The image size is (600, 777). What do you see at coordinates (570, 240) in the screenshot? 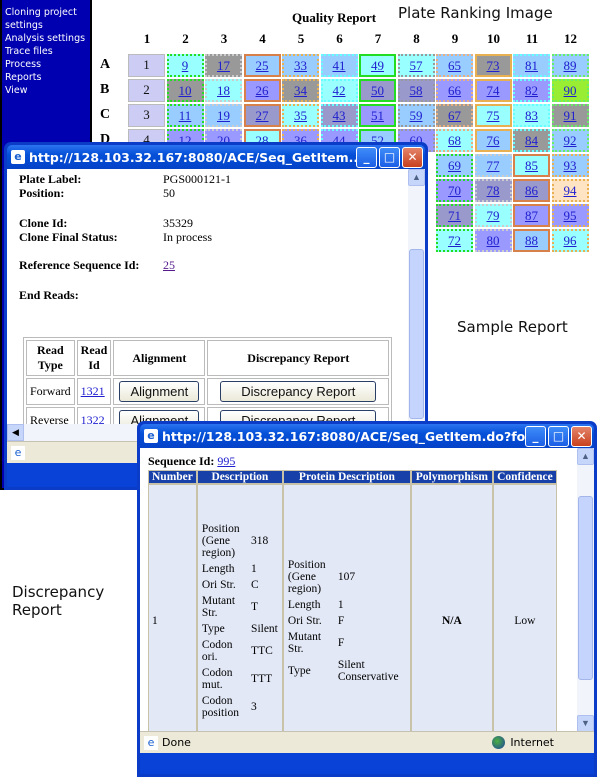
I see `well-link: 96` at bounding box center [570, 240].